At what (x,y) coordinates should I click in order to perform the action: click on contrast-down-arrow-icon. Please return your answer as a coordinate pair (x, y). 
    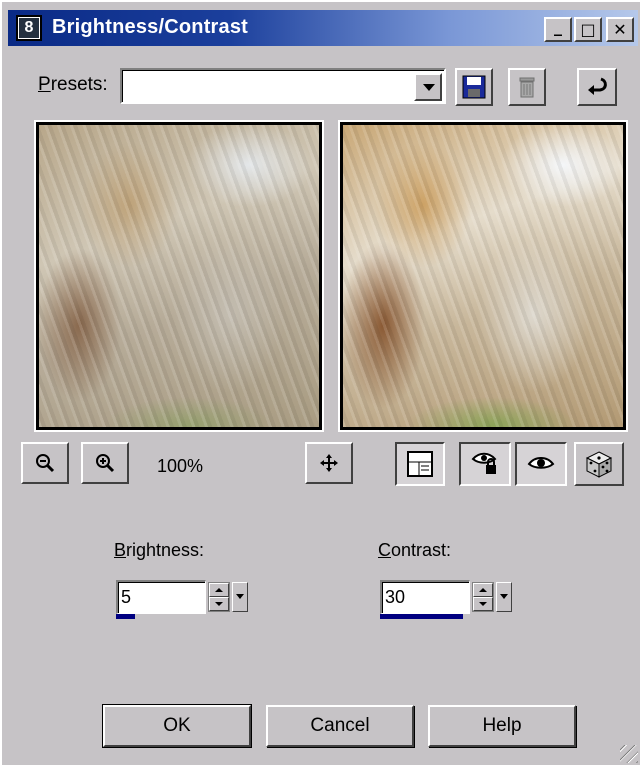
    Looking at the image, I should click on (483, 604).